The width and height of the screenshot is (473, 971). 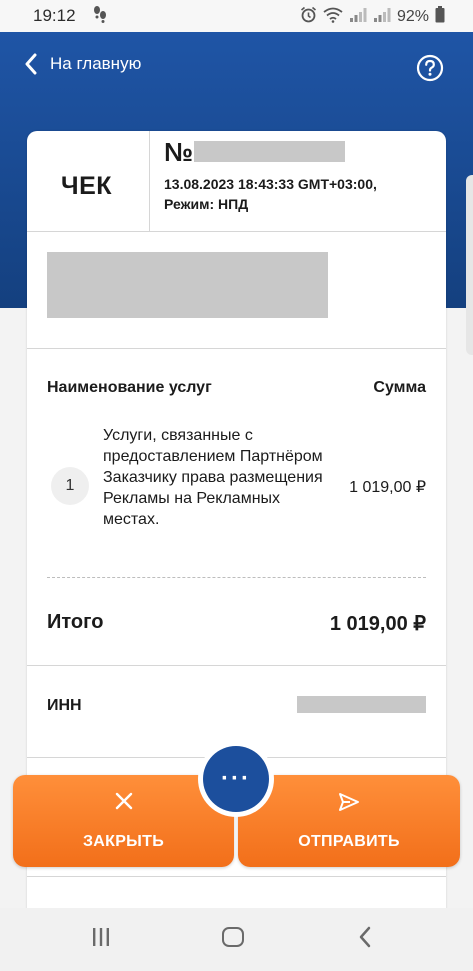 What do you see at coordinates (308, 17) in the screenshot?
I see `alarm-icon` at bounding box center [308, 17].